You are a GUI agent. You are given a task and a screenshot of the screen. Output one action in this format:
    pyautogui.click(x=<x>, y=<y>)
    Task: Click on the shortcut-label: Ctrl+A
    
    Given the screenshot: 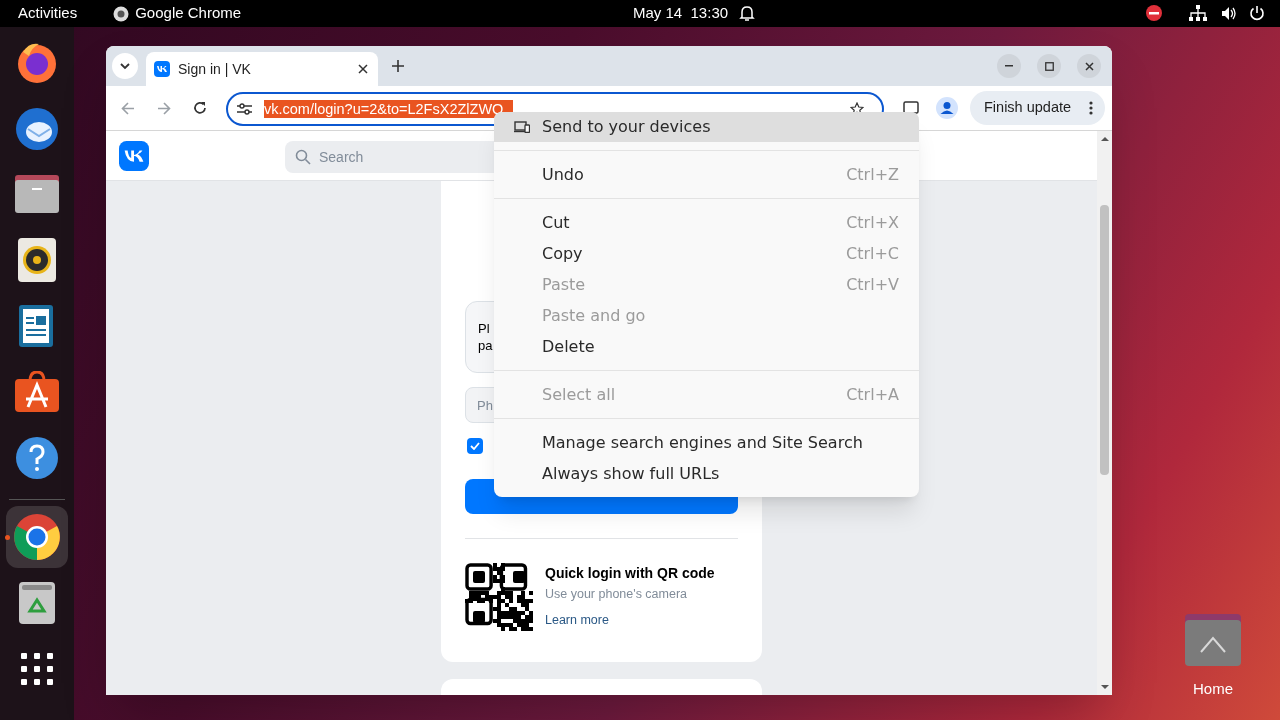 What is the action you would take?
    pyautogui.click(x=872, y=394)
    